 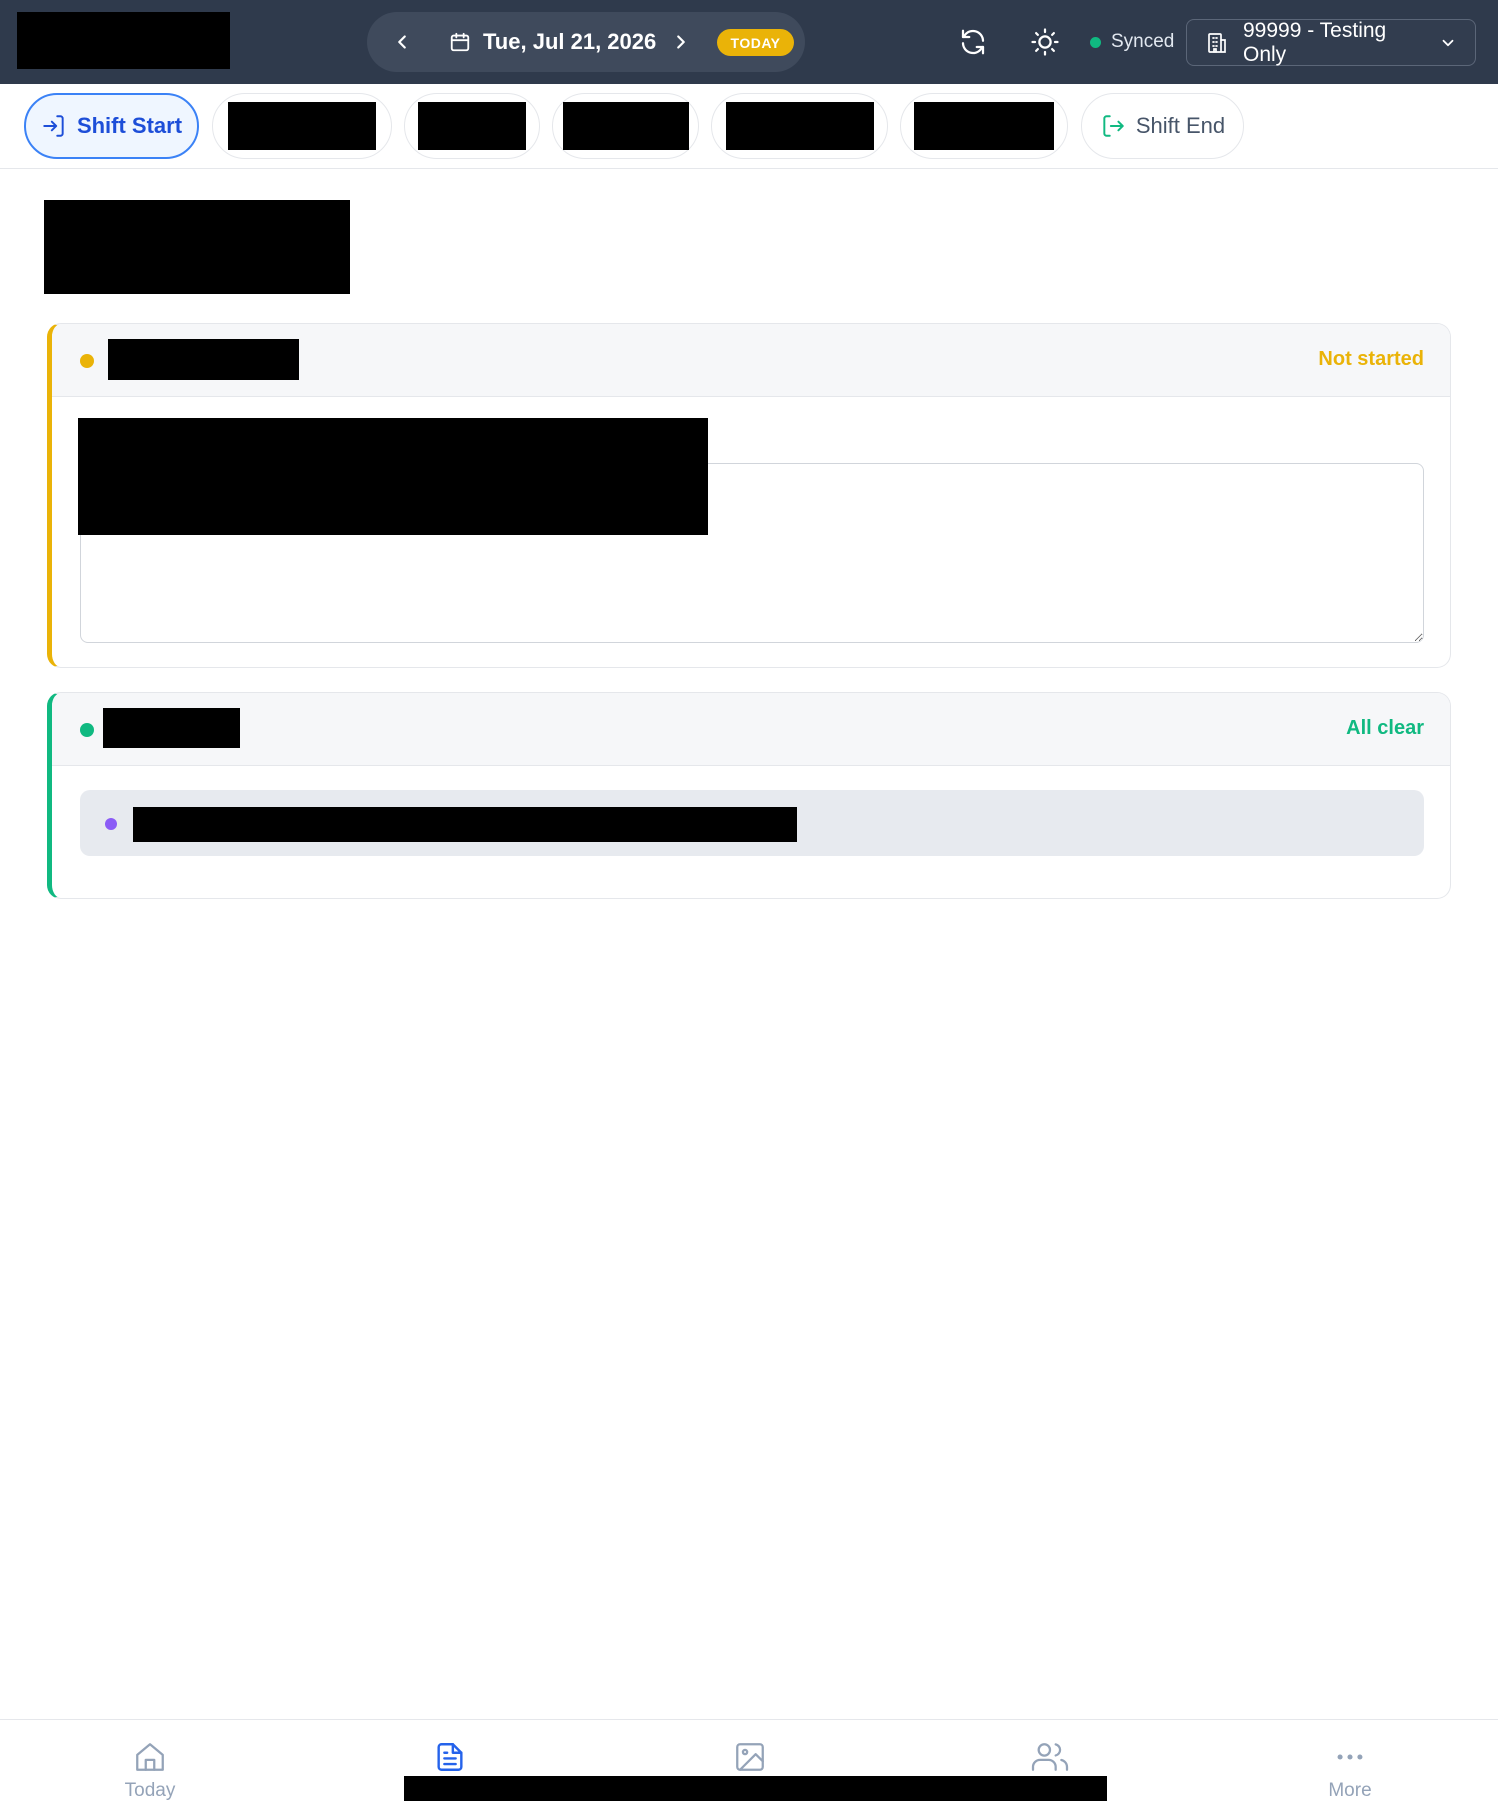 What do you see at coordinates (460, 42) in the screenshot?
I see `calendar-icon` at bounding box center [460, 42].